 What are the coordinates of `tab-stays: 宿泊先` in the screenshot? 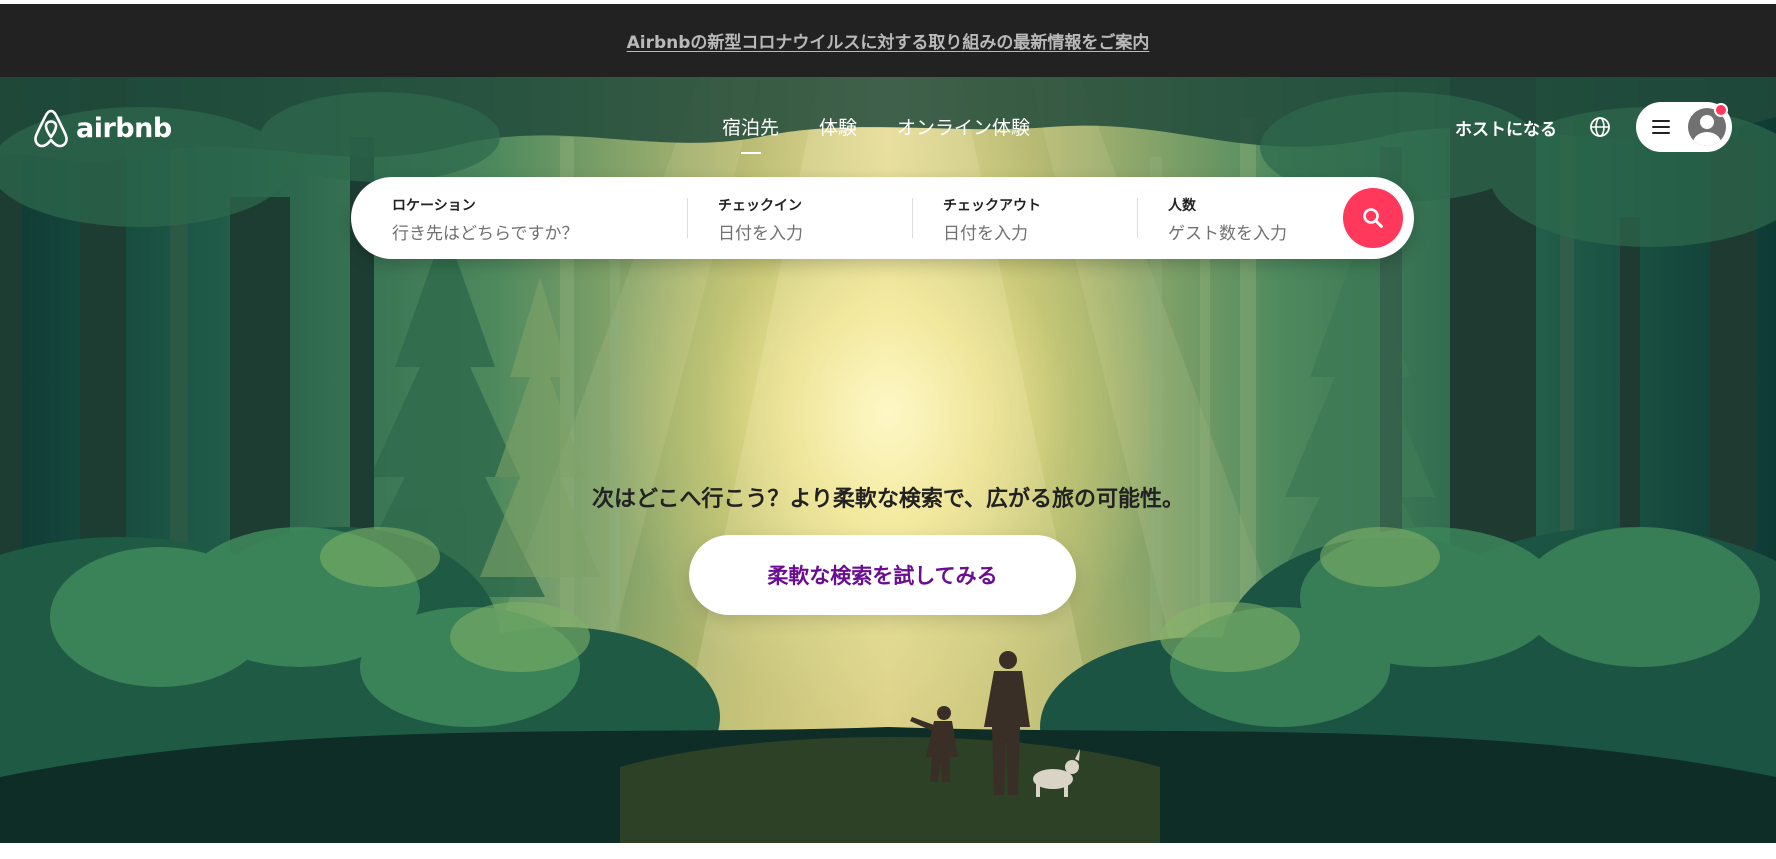 It's located at (750, 133).